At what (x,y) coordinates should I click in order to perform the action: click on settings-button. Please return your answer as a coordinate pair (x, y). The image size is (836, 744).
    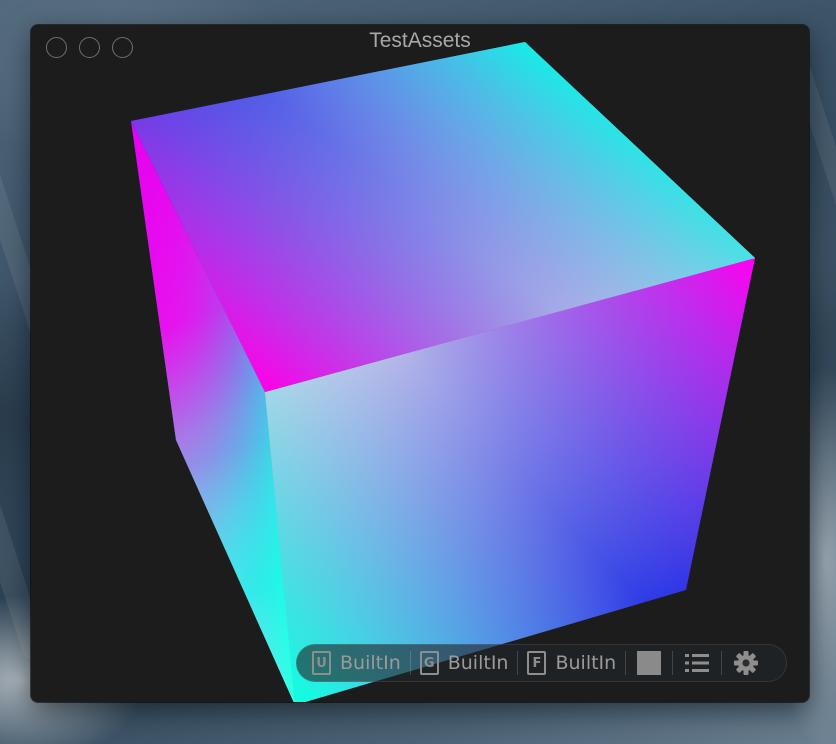
    Looking at the image, I should click on (746, 663).